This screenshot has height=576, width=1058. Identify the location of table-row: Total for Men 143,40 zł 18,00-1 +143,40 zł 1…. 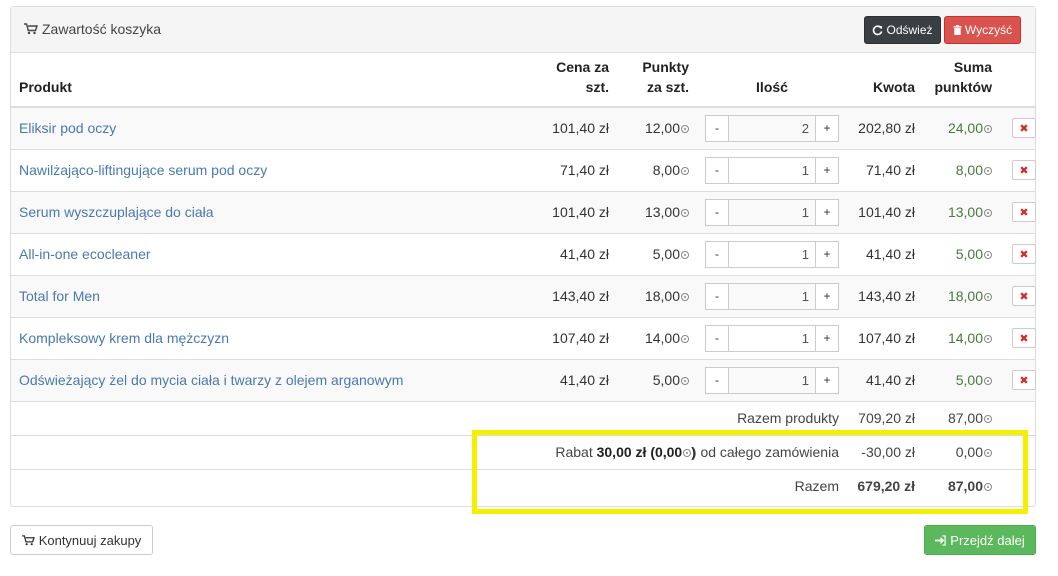
(523, 296).